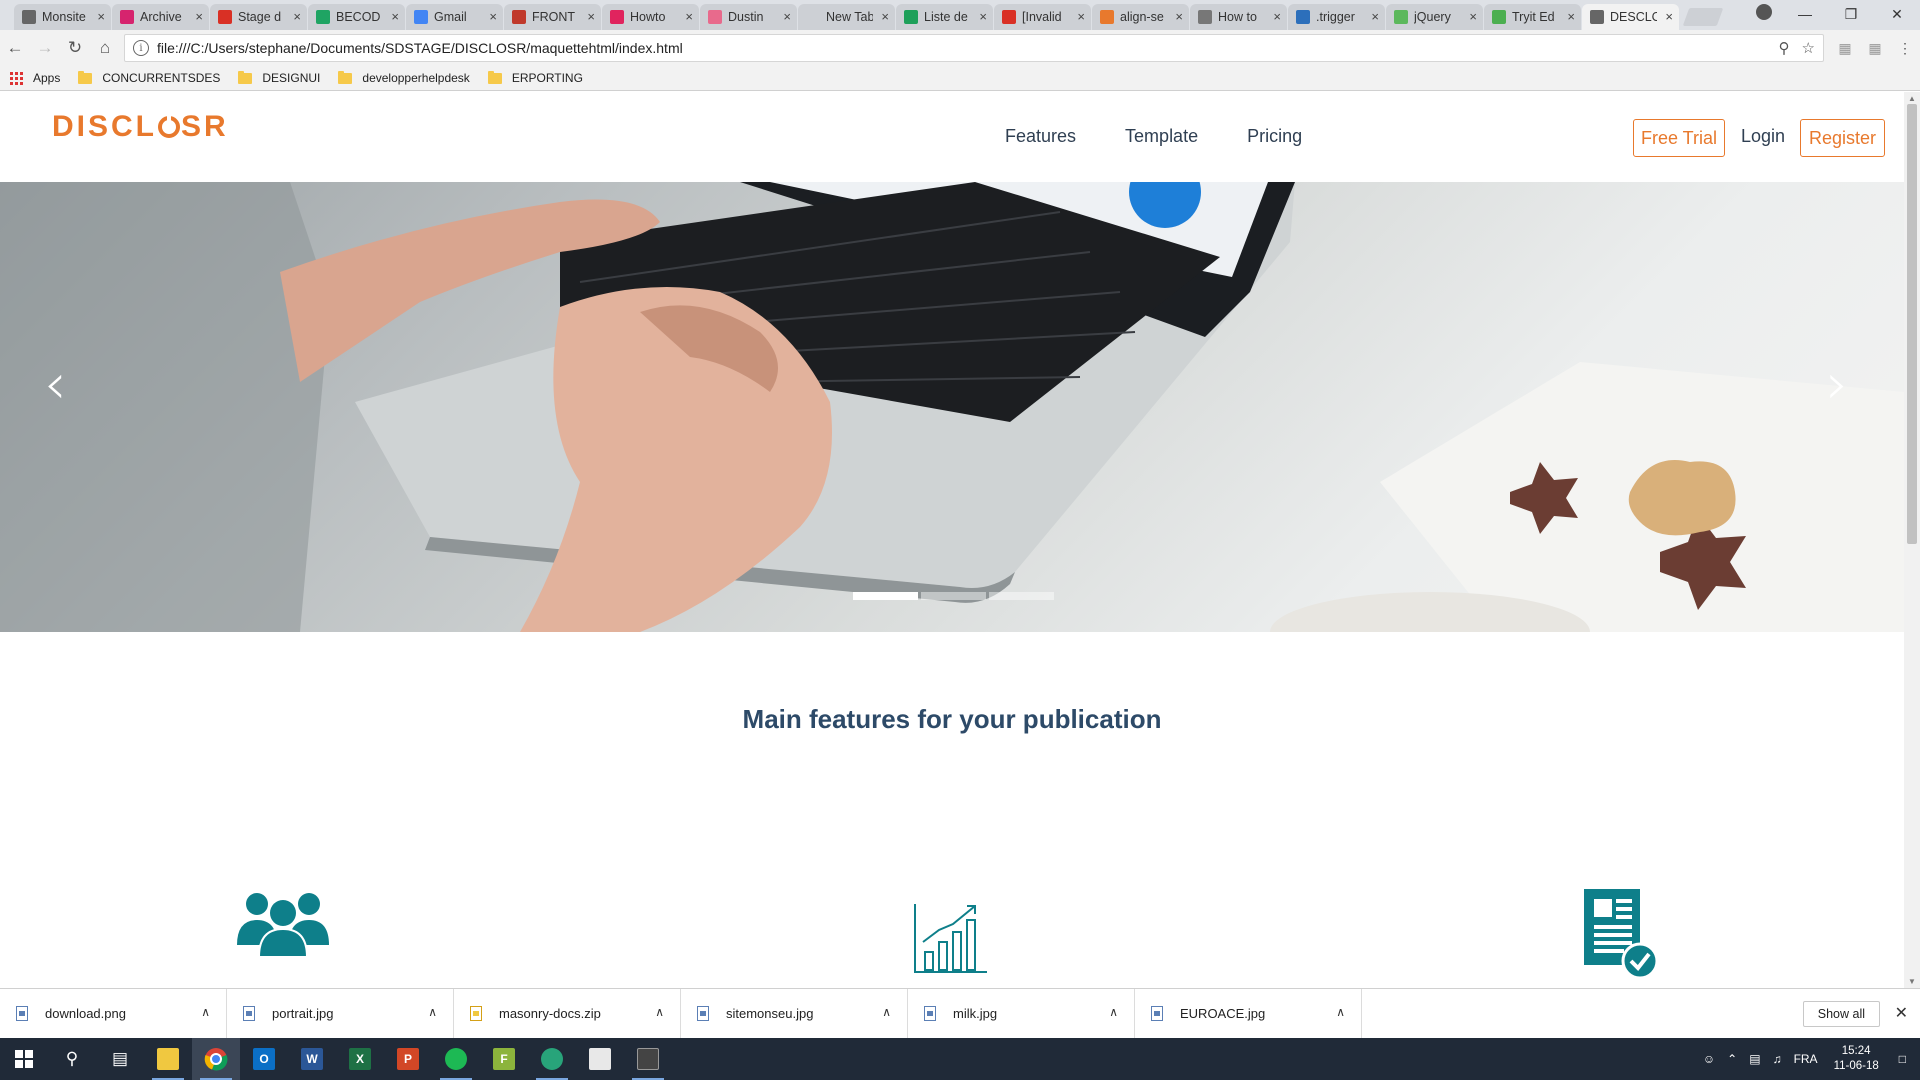 The image size is (1920, 1080). I want to click on browser-tab: .trigger ×, so click(1336, 17).